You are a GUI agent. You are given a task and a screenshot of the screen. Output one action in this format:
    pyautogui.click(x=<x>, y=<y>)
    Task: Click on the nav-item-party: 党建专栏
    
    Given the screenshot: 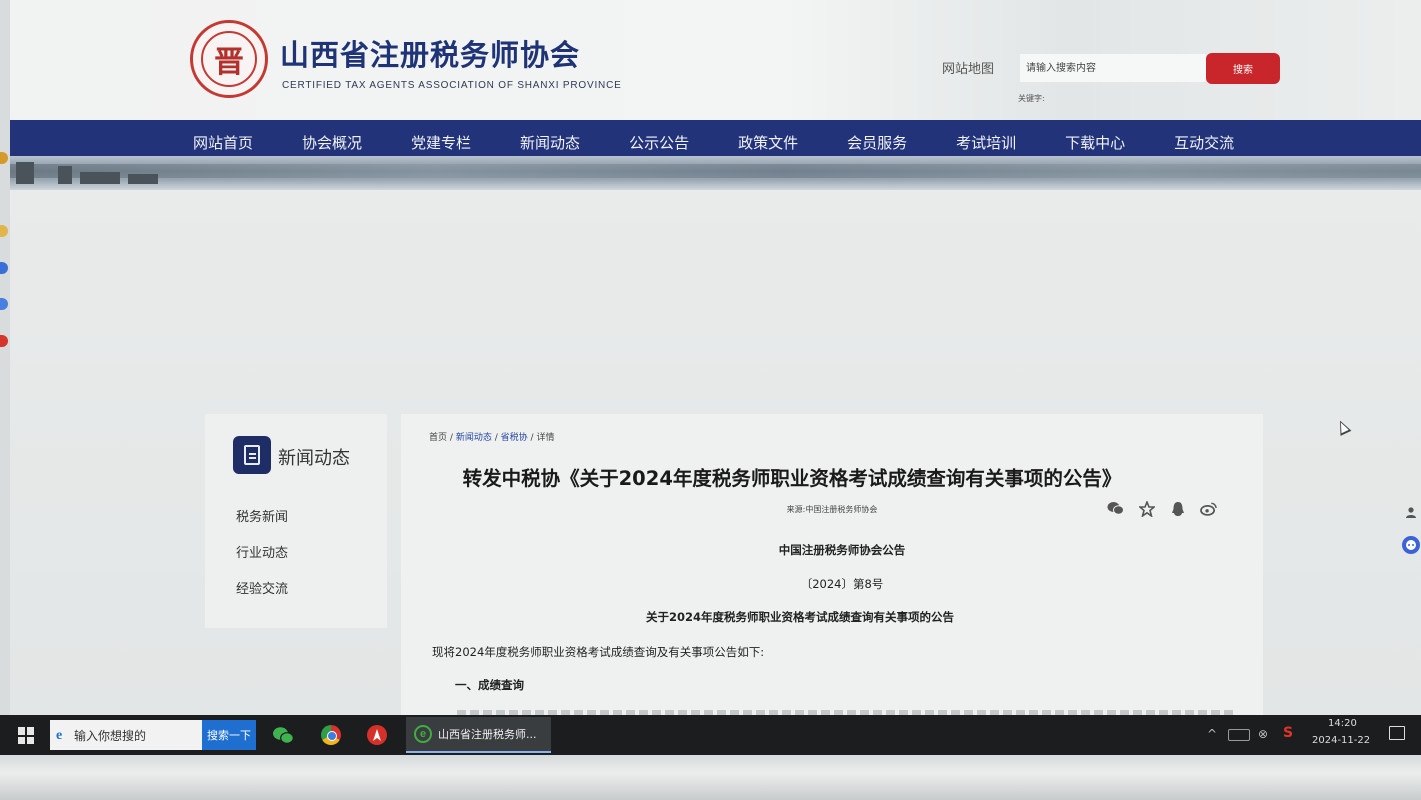 What is the action you would take?
    pyautogui.click(x=441, y=142)
    